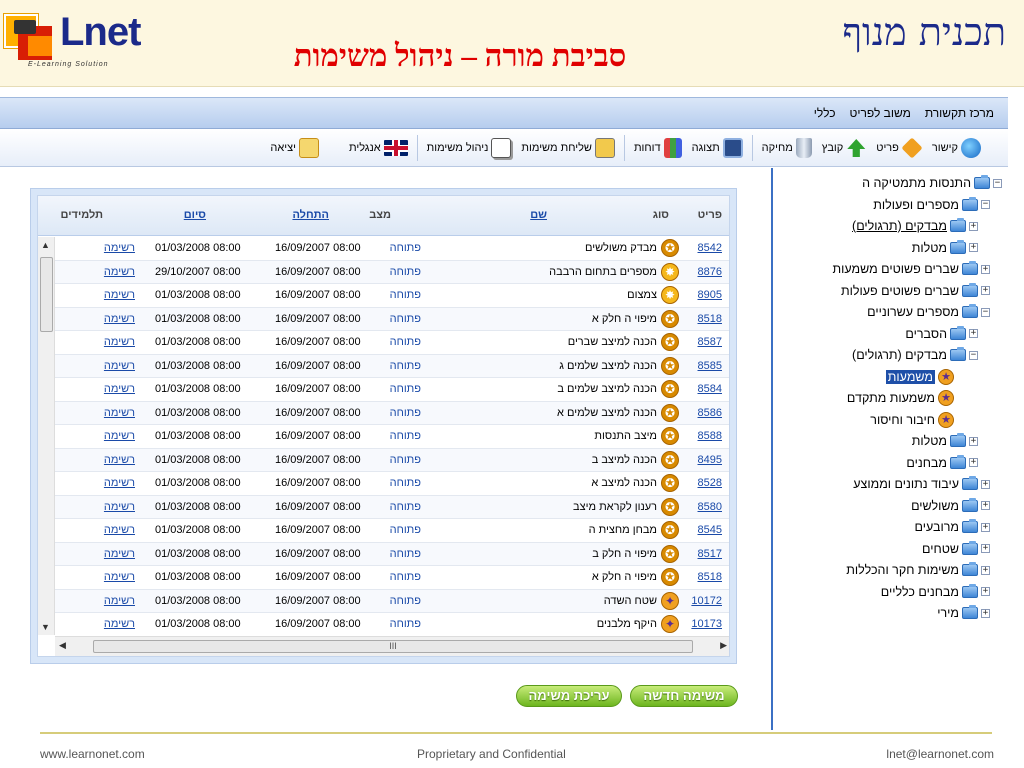 The image size is (1024, 768). Describe the element at coordinates (937, 527) in the screenshot. I see `tree-node-label: מרובעים` at that location.